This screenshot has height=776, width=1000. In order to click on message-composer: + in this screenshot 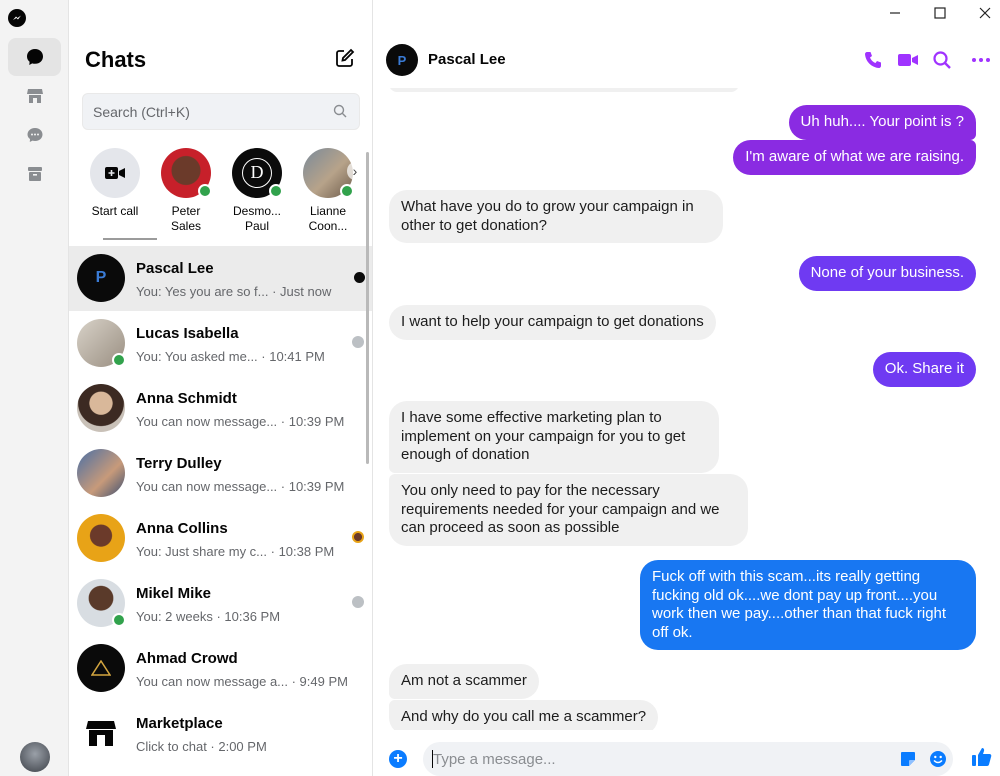, I will do `click(686, 757)`.